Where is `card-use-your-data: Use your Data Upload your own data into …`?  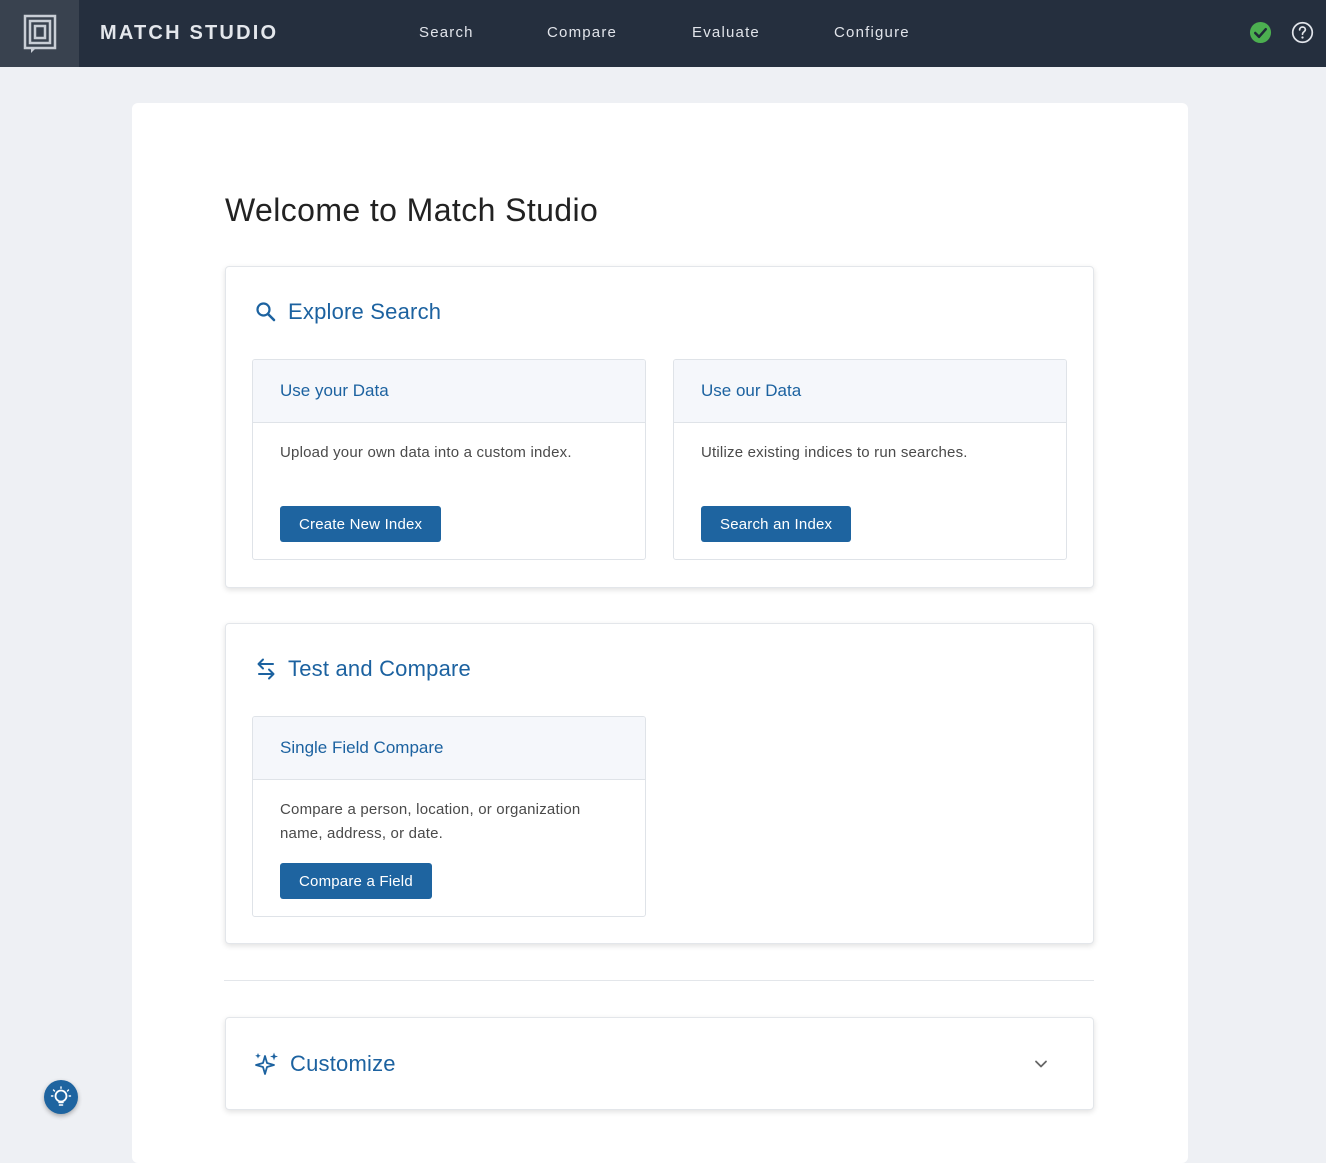 card-use-your-data: Use your Data Upload your own data into … is located at coordinates (449, 459).